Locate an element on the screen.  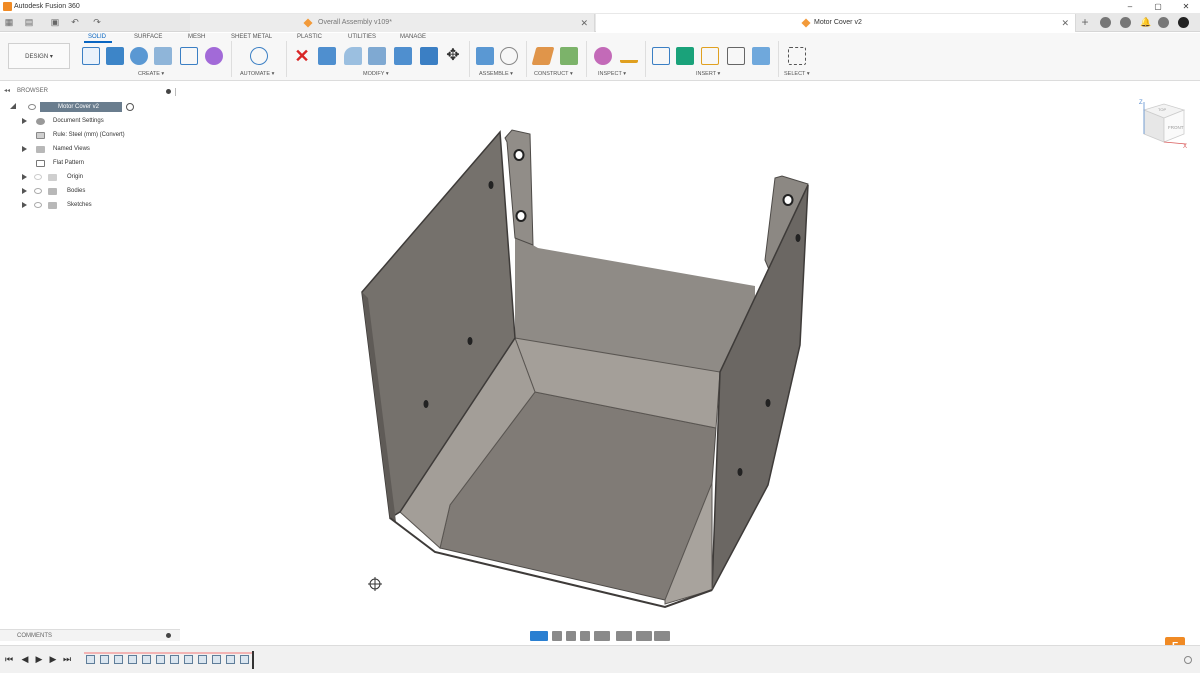
press-pull-icon is located at coordinates (327, 56).